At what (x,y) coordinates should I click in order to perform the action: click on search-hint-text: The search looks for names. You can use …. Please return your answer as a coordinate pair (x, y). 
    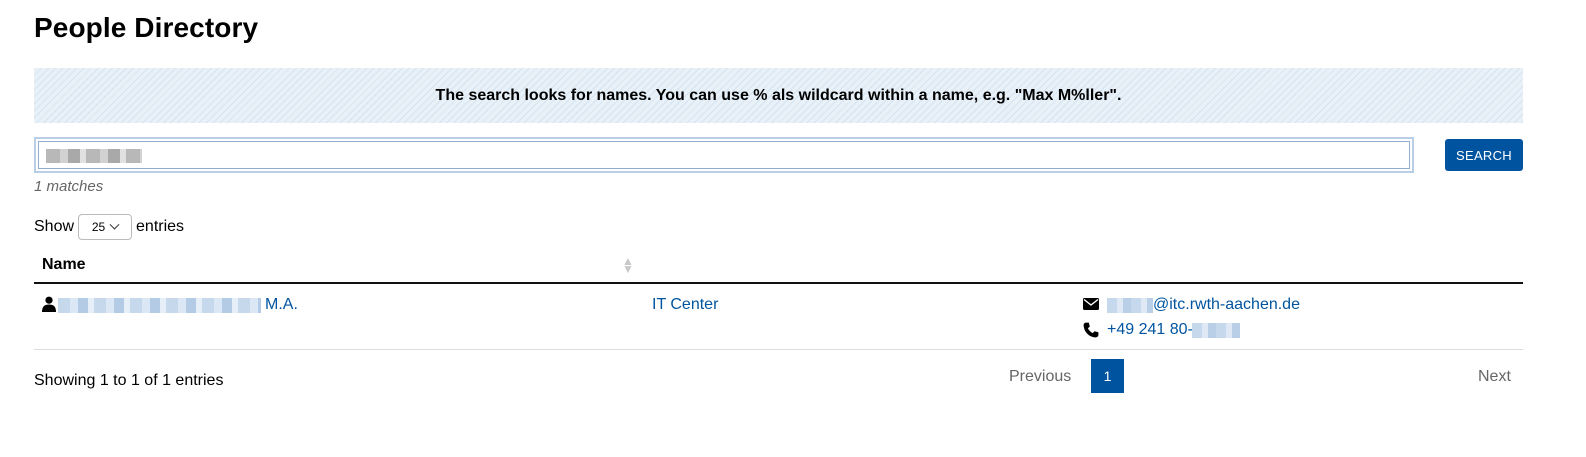
    Looking at the image, I should click on (778, 95).